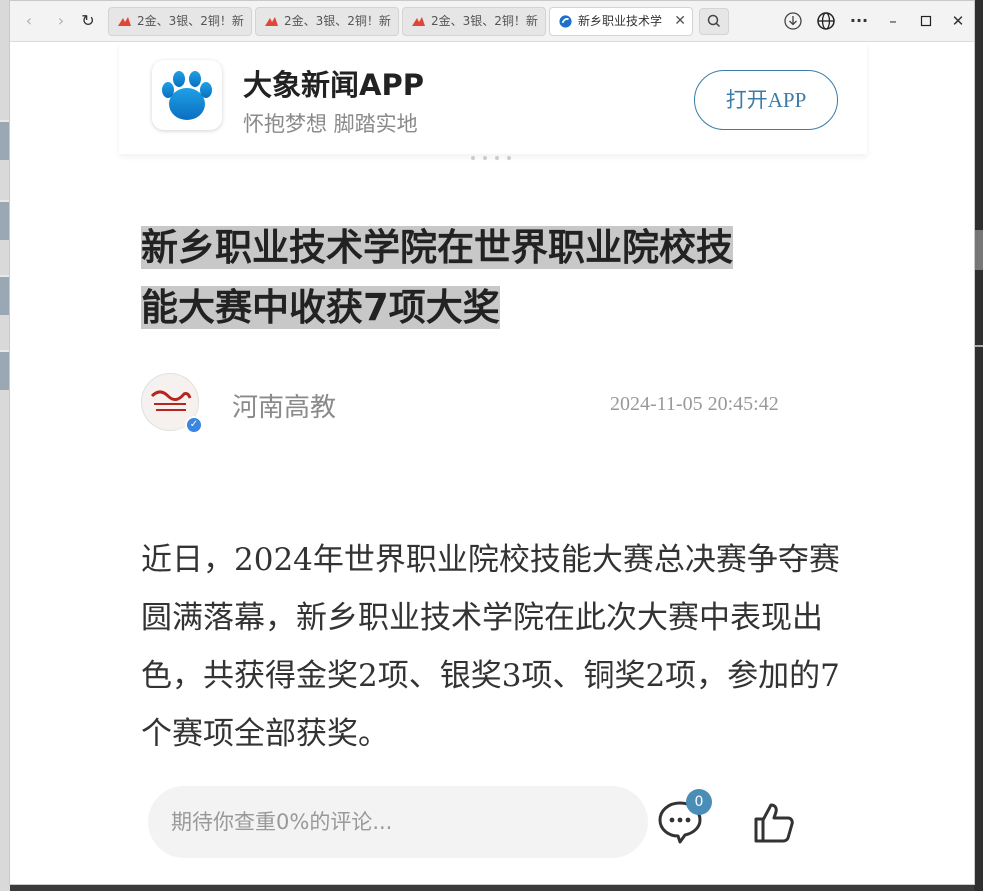 This screenshot has height=891, width=983. Describe the element at coordinates (893, 21) in the screenshot. I see `minimize-icon: –` at that location.